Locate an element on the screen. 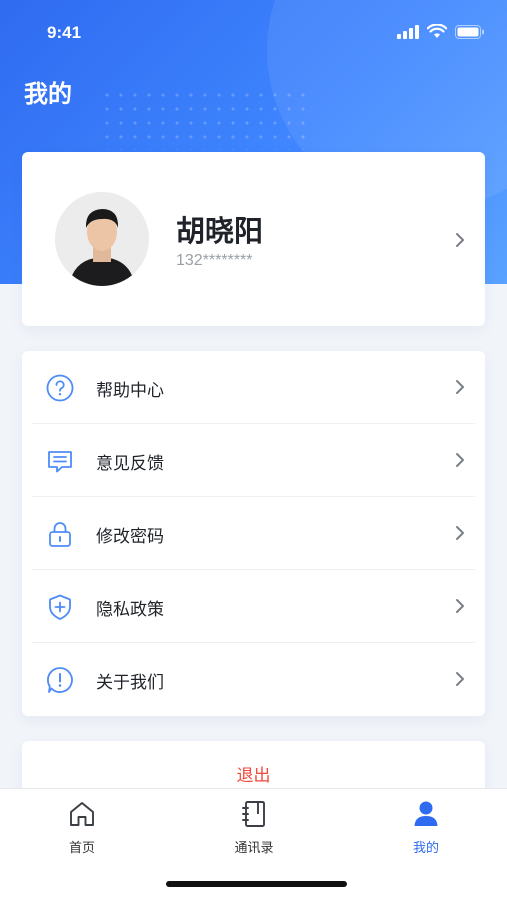 Image resolution: width=507 pixels, height=900 pixels. menu-item-label: 隐私政策 is located at coordinates (130, 610).